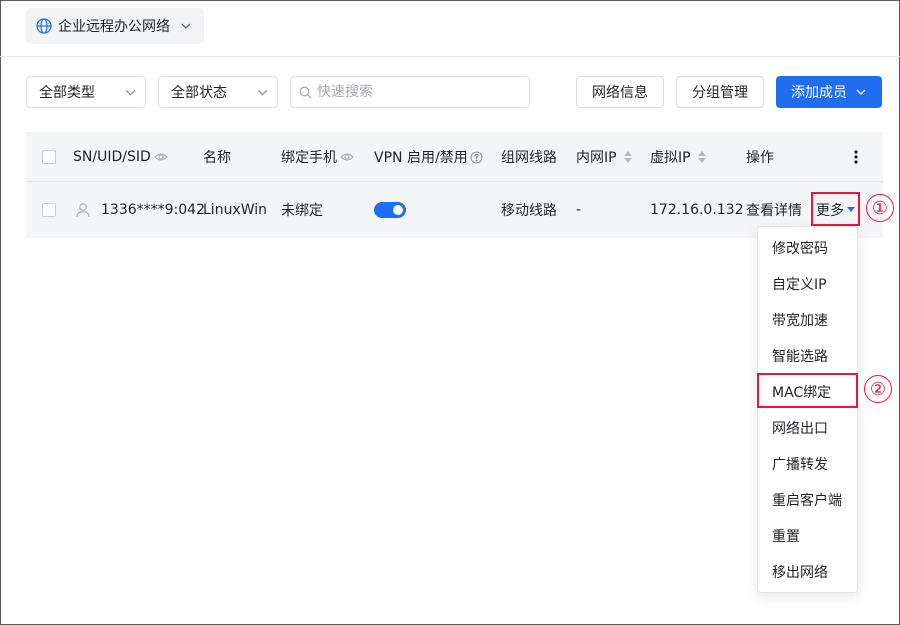  Describe the element at coordinates (720, 92) in the screenshot. I see `group-manage-button: 分组管理` at that location.